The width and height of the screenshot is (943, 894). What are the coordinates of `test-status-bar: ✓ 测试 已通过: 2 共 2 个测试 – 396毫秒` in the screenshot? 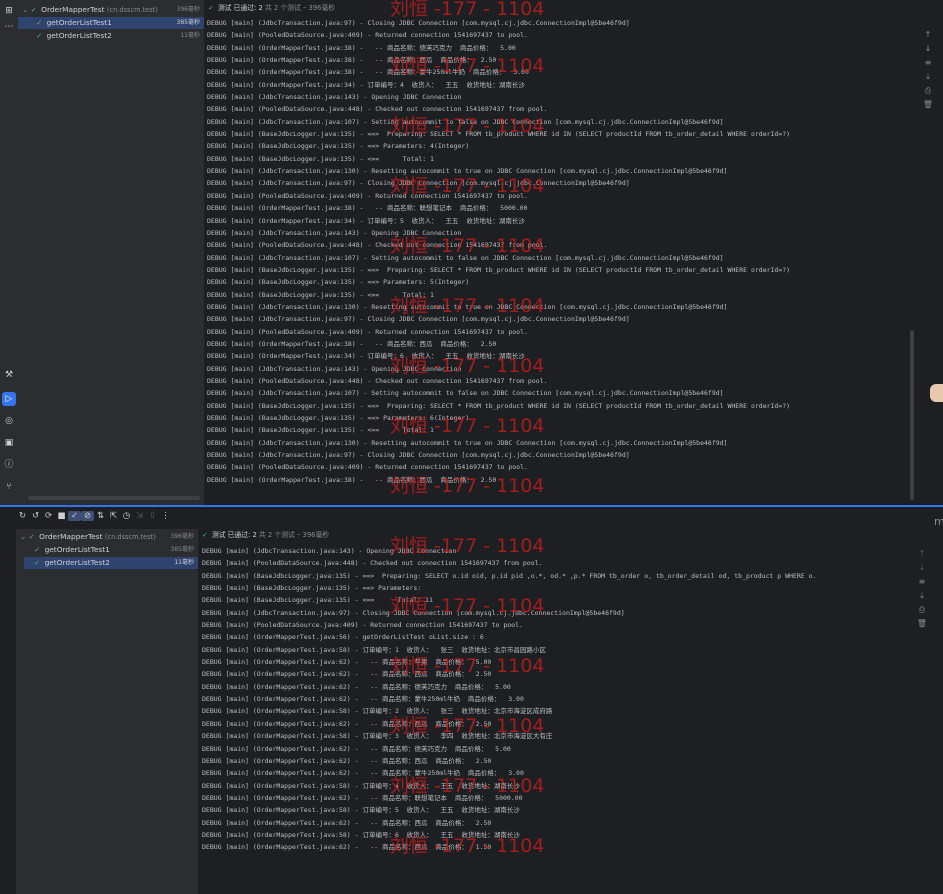 It's located at (265, 535).